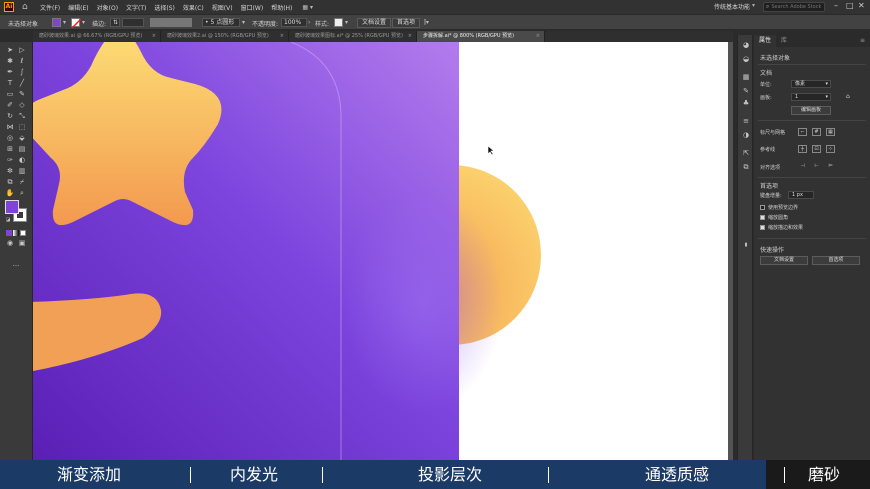 The height and width of the screenshot is (489, 870). I want to click on hand-tool-icon: ✋, so click(10, 193).